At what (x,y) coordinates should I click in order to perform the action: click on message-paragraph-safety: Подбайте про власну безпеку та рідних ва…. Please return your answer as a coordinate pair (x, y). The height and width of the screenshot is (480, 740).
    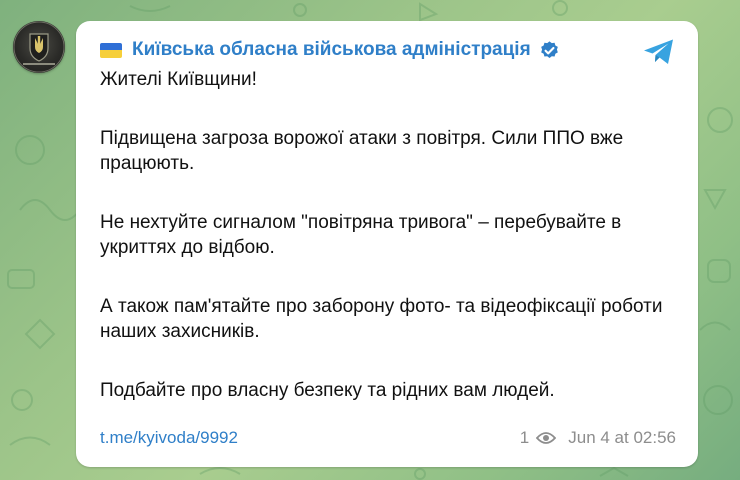
    Looking at the image, I should click on (327, 390).